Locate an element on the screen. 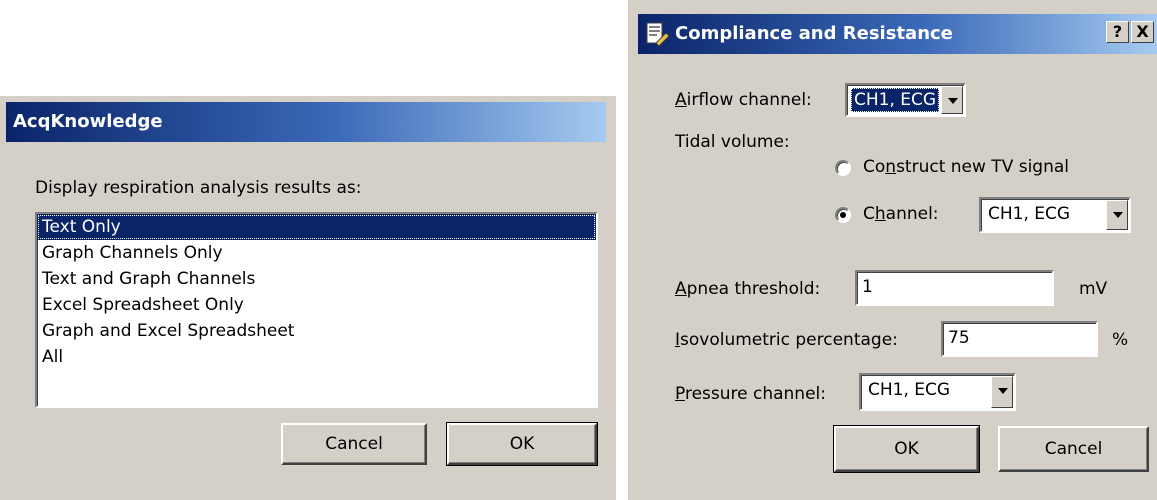 Image resolution: width=1157 pixels, height=500 pixels. isovolumetric-percentage-input: 75 is located at coordinates (1019, 339).